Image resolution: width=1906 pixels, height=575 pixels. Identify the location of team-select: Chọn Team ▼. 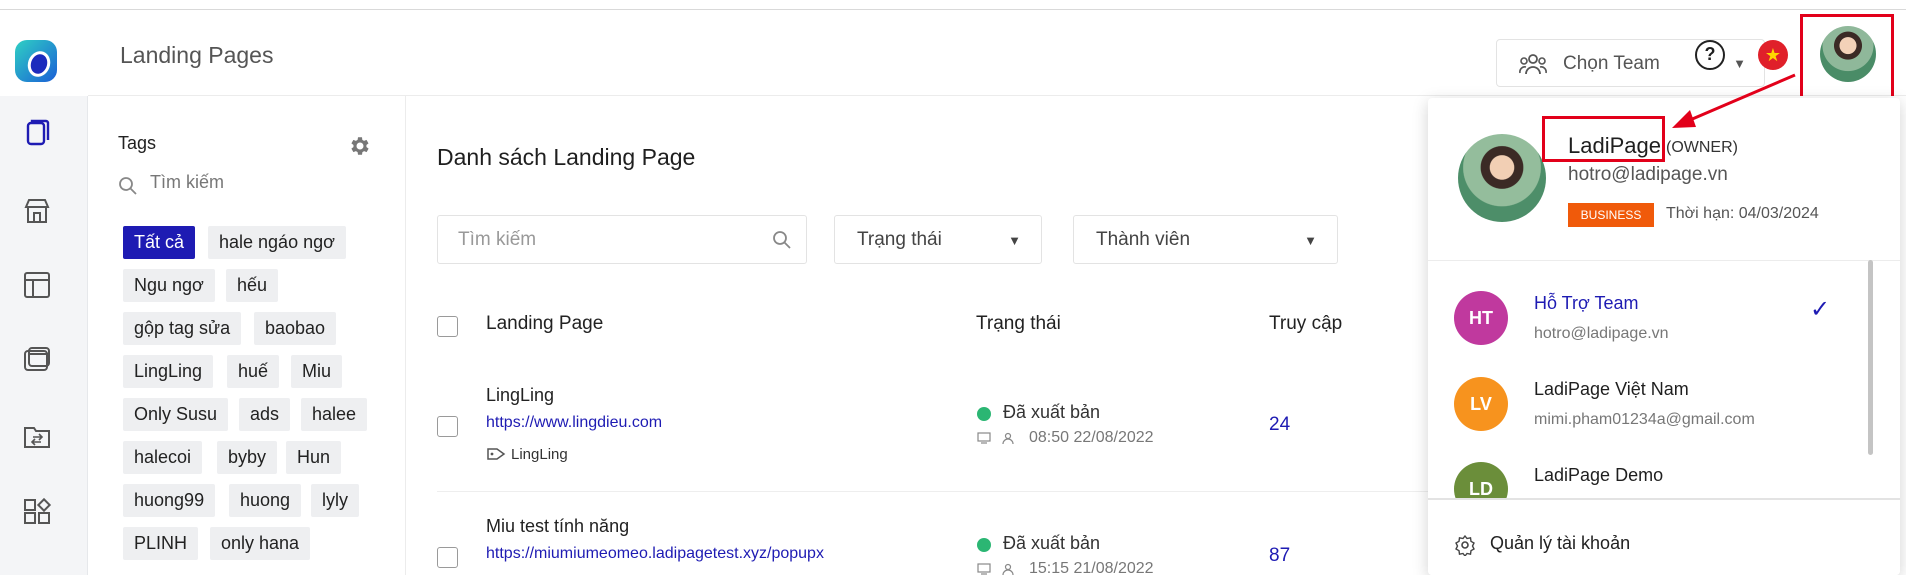
(1630, 63).